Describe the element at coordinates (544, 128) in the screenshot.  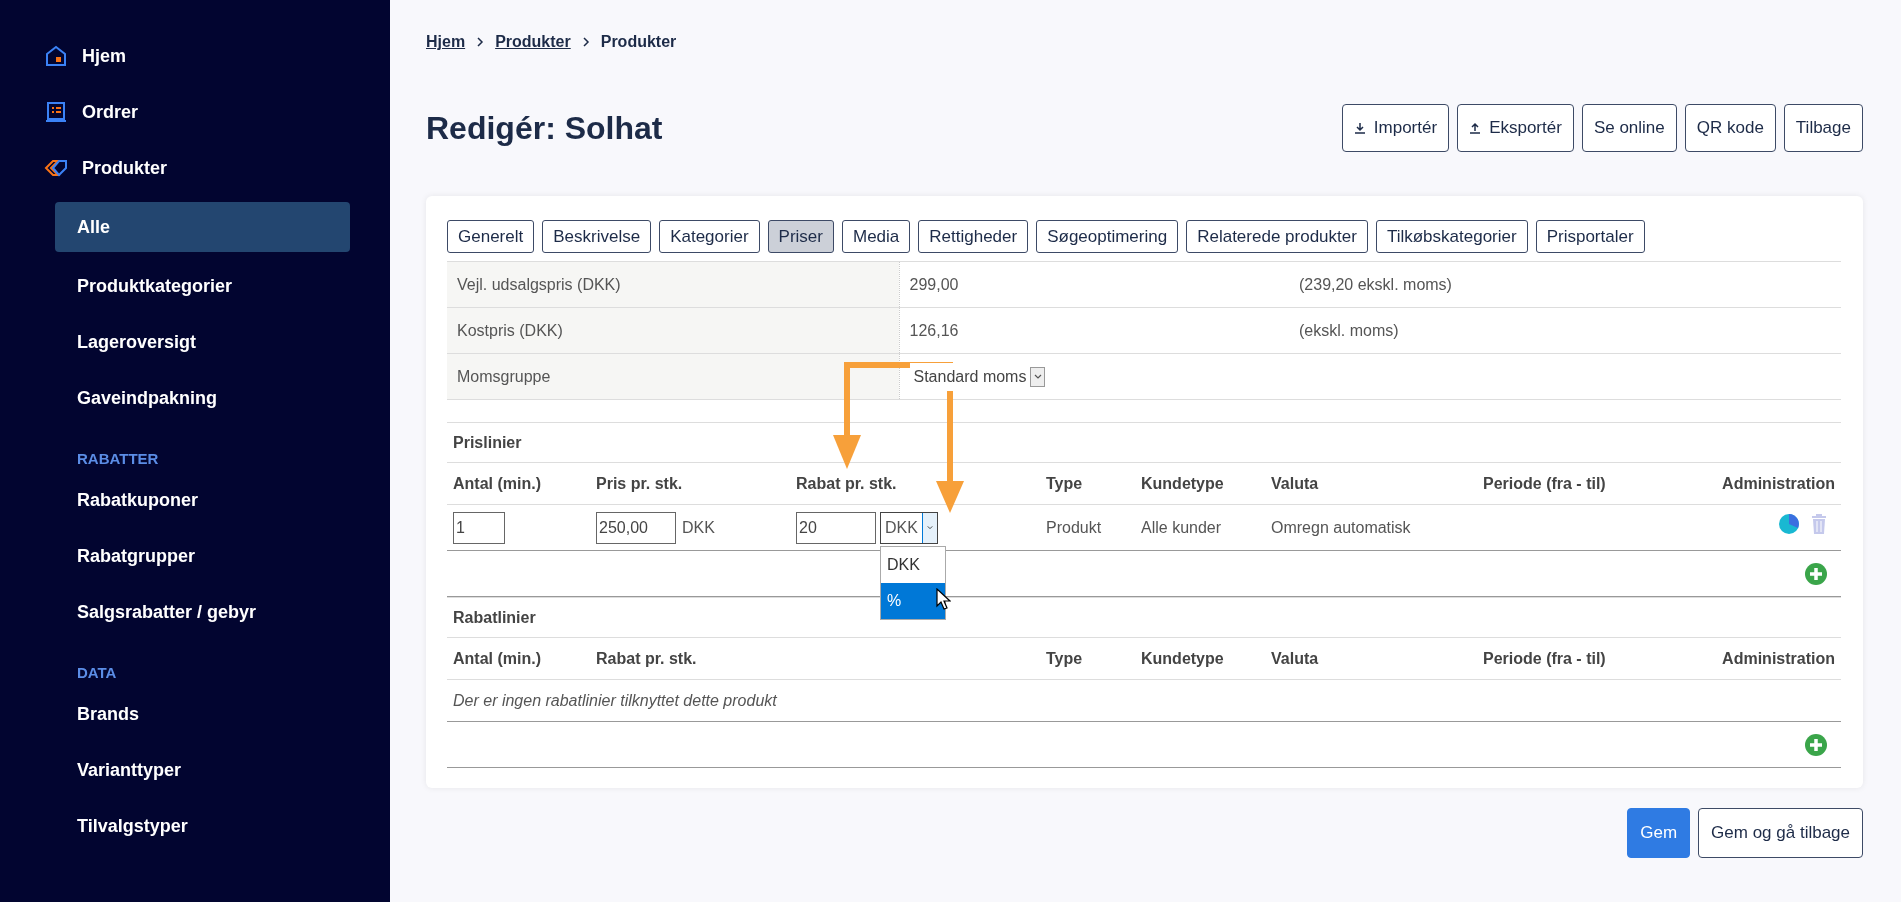
I see `page-title: Redigér: Solhat` at that location.